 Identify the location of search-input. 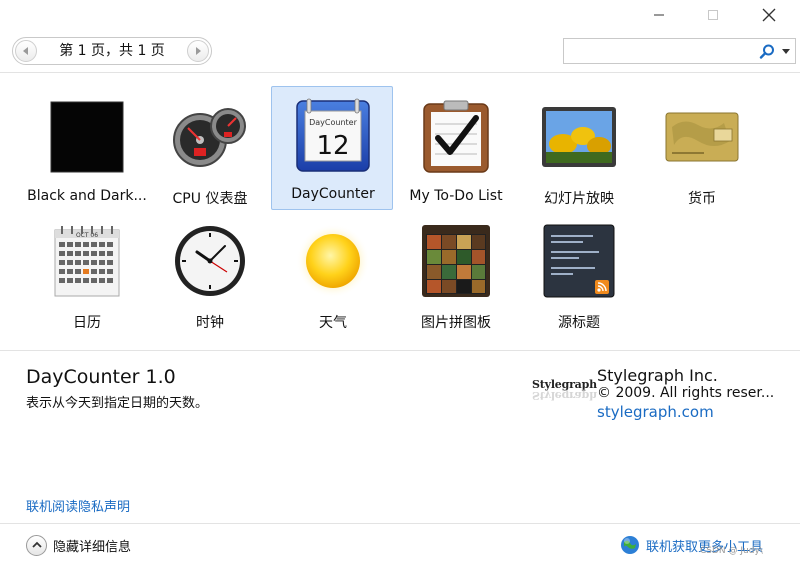
(658, 51).